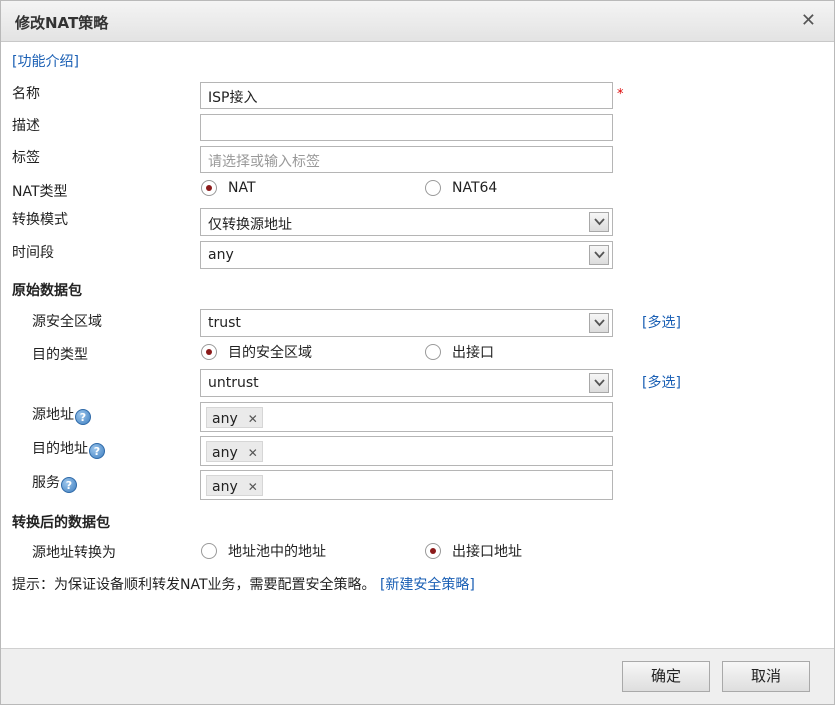  I want to click on time-range-select: any, so click(406, 255).